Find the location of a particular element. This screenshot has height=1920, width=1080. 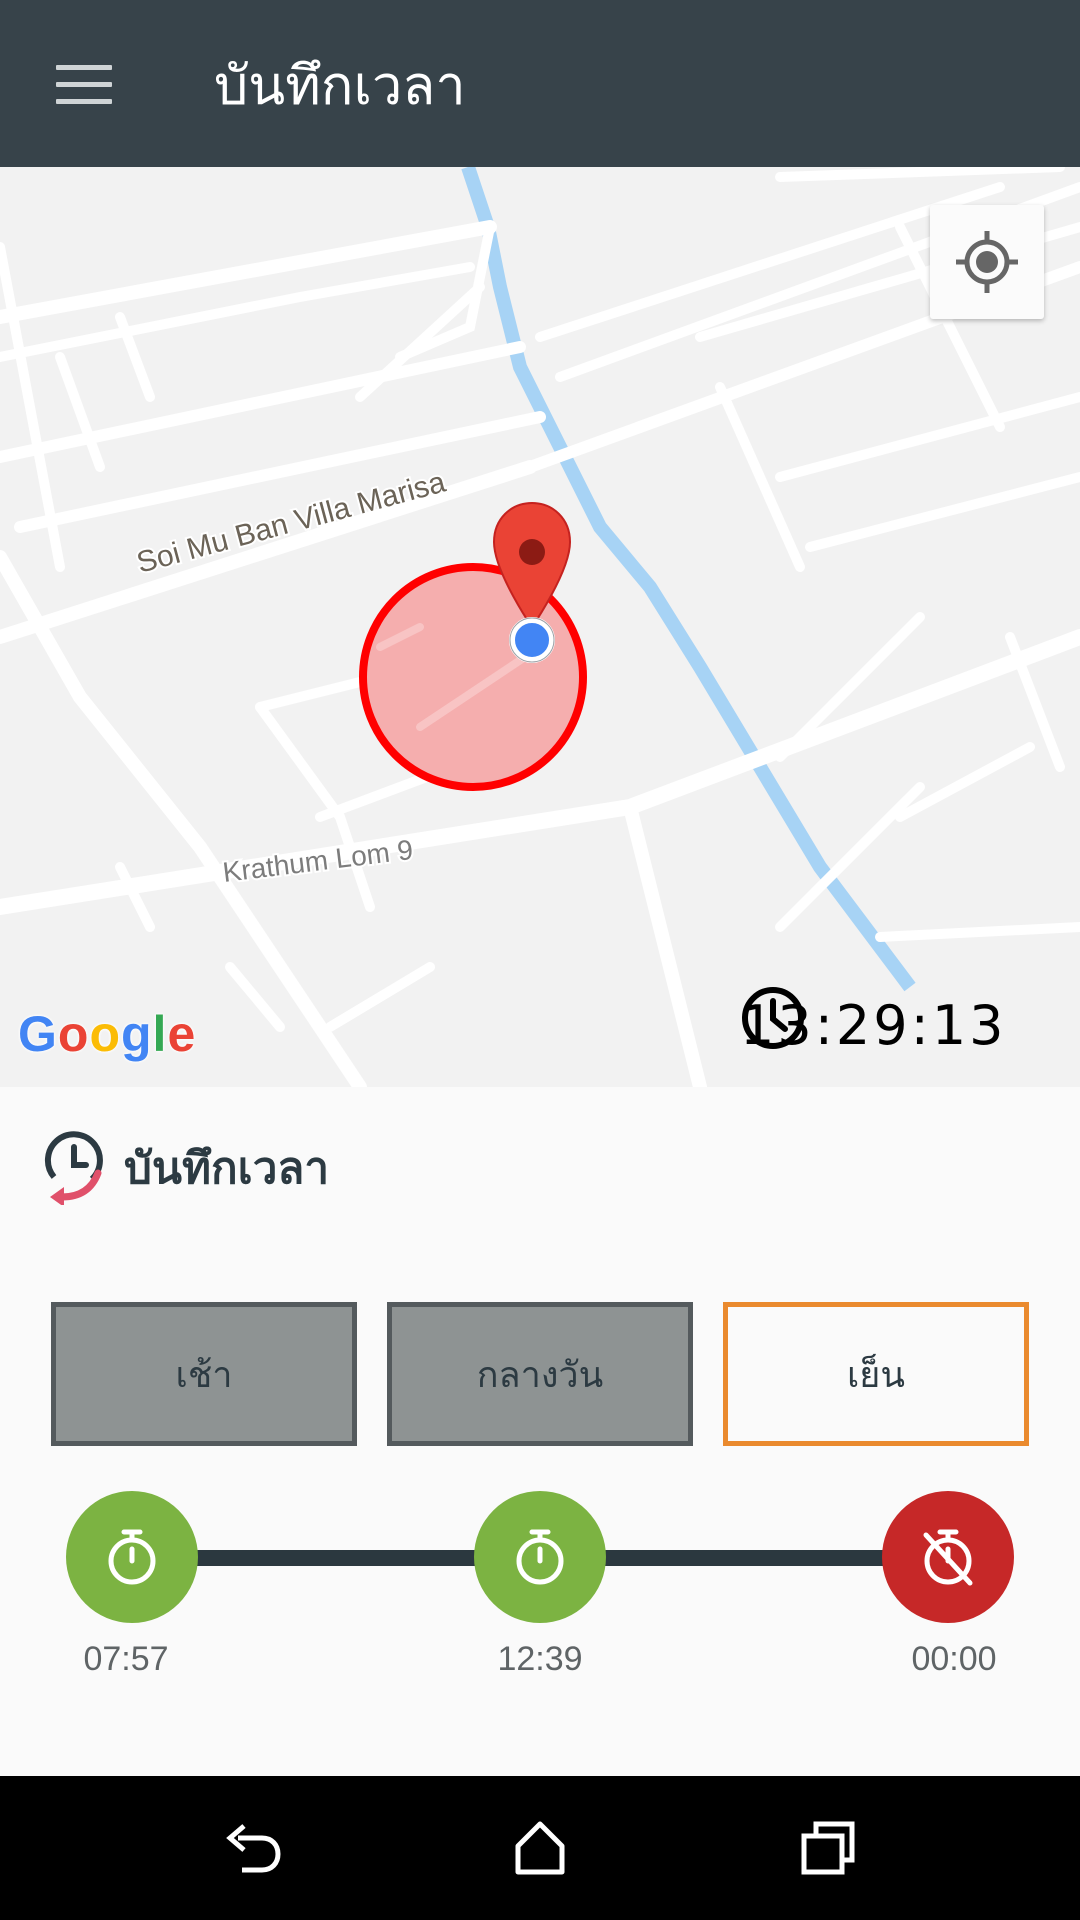

period-label: กลางวัน is located at coordinates (540, 1375).